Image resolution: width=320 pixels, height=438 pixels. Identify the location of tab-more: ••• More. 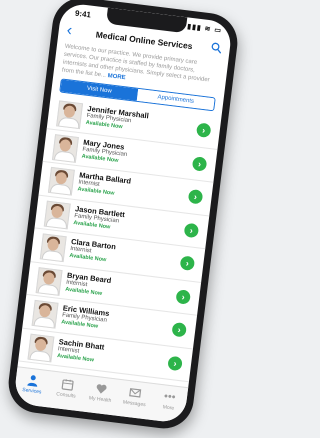
(169, 404).